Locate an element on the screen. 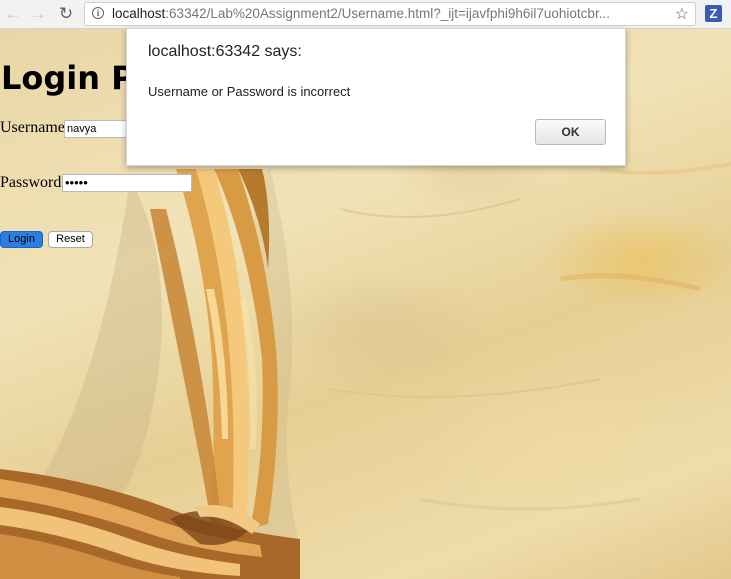 Image resolution: width=731 pixels, height=579 pixels. username-label: Username is located at coordinates (32, 127).